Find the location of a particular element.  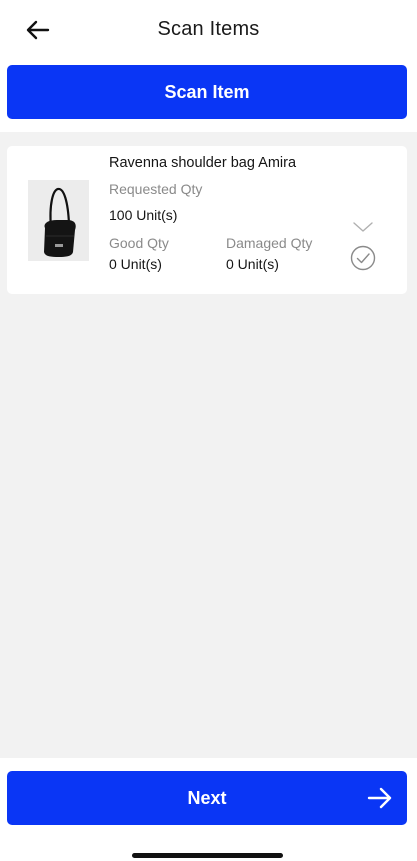

home-indicator is located at coordinates (207, 855).